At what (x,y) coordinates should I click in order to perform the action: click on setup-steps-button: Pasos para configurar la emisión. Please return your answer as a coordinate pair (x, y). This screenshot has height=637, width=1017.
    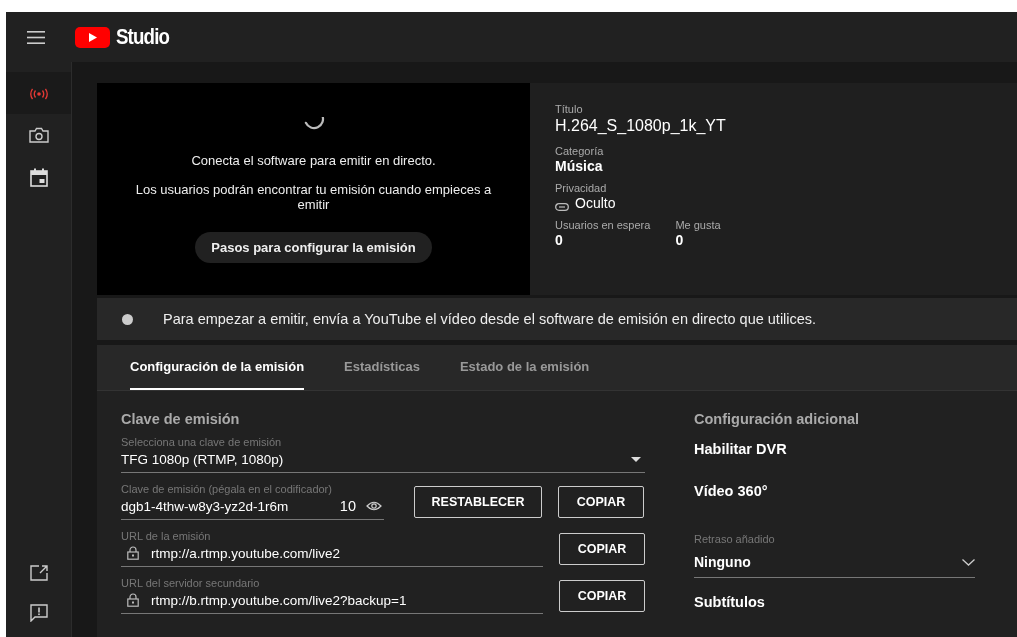
    Looking at the image, I should click on (313, 247).